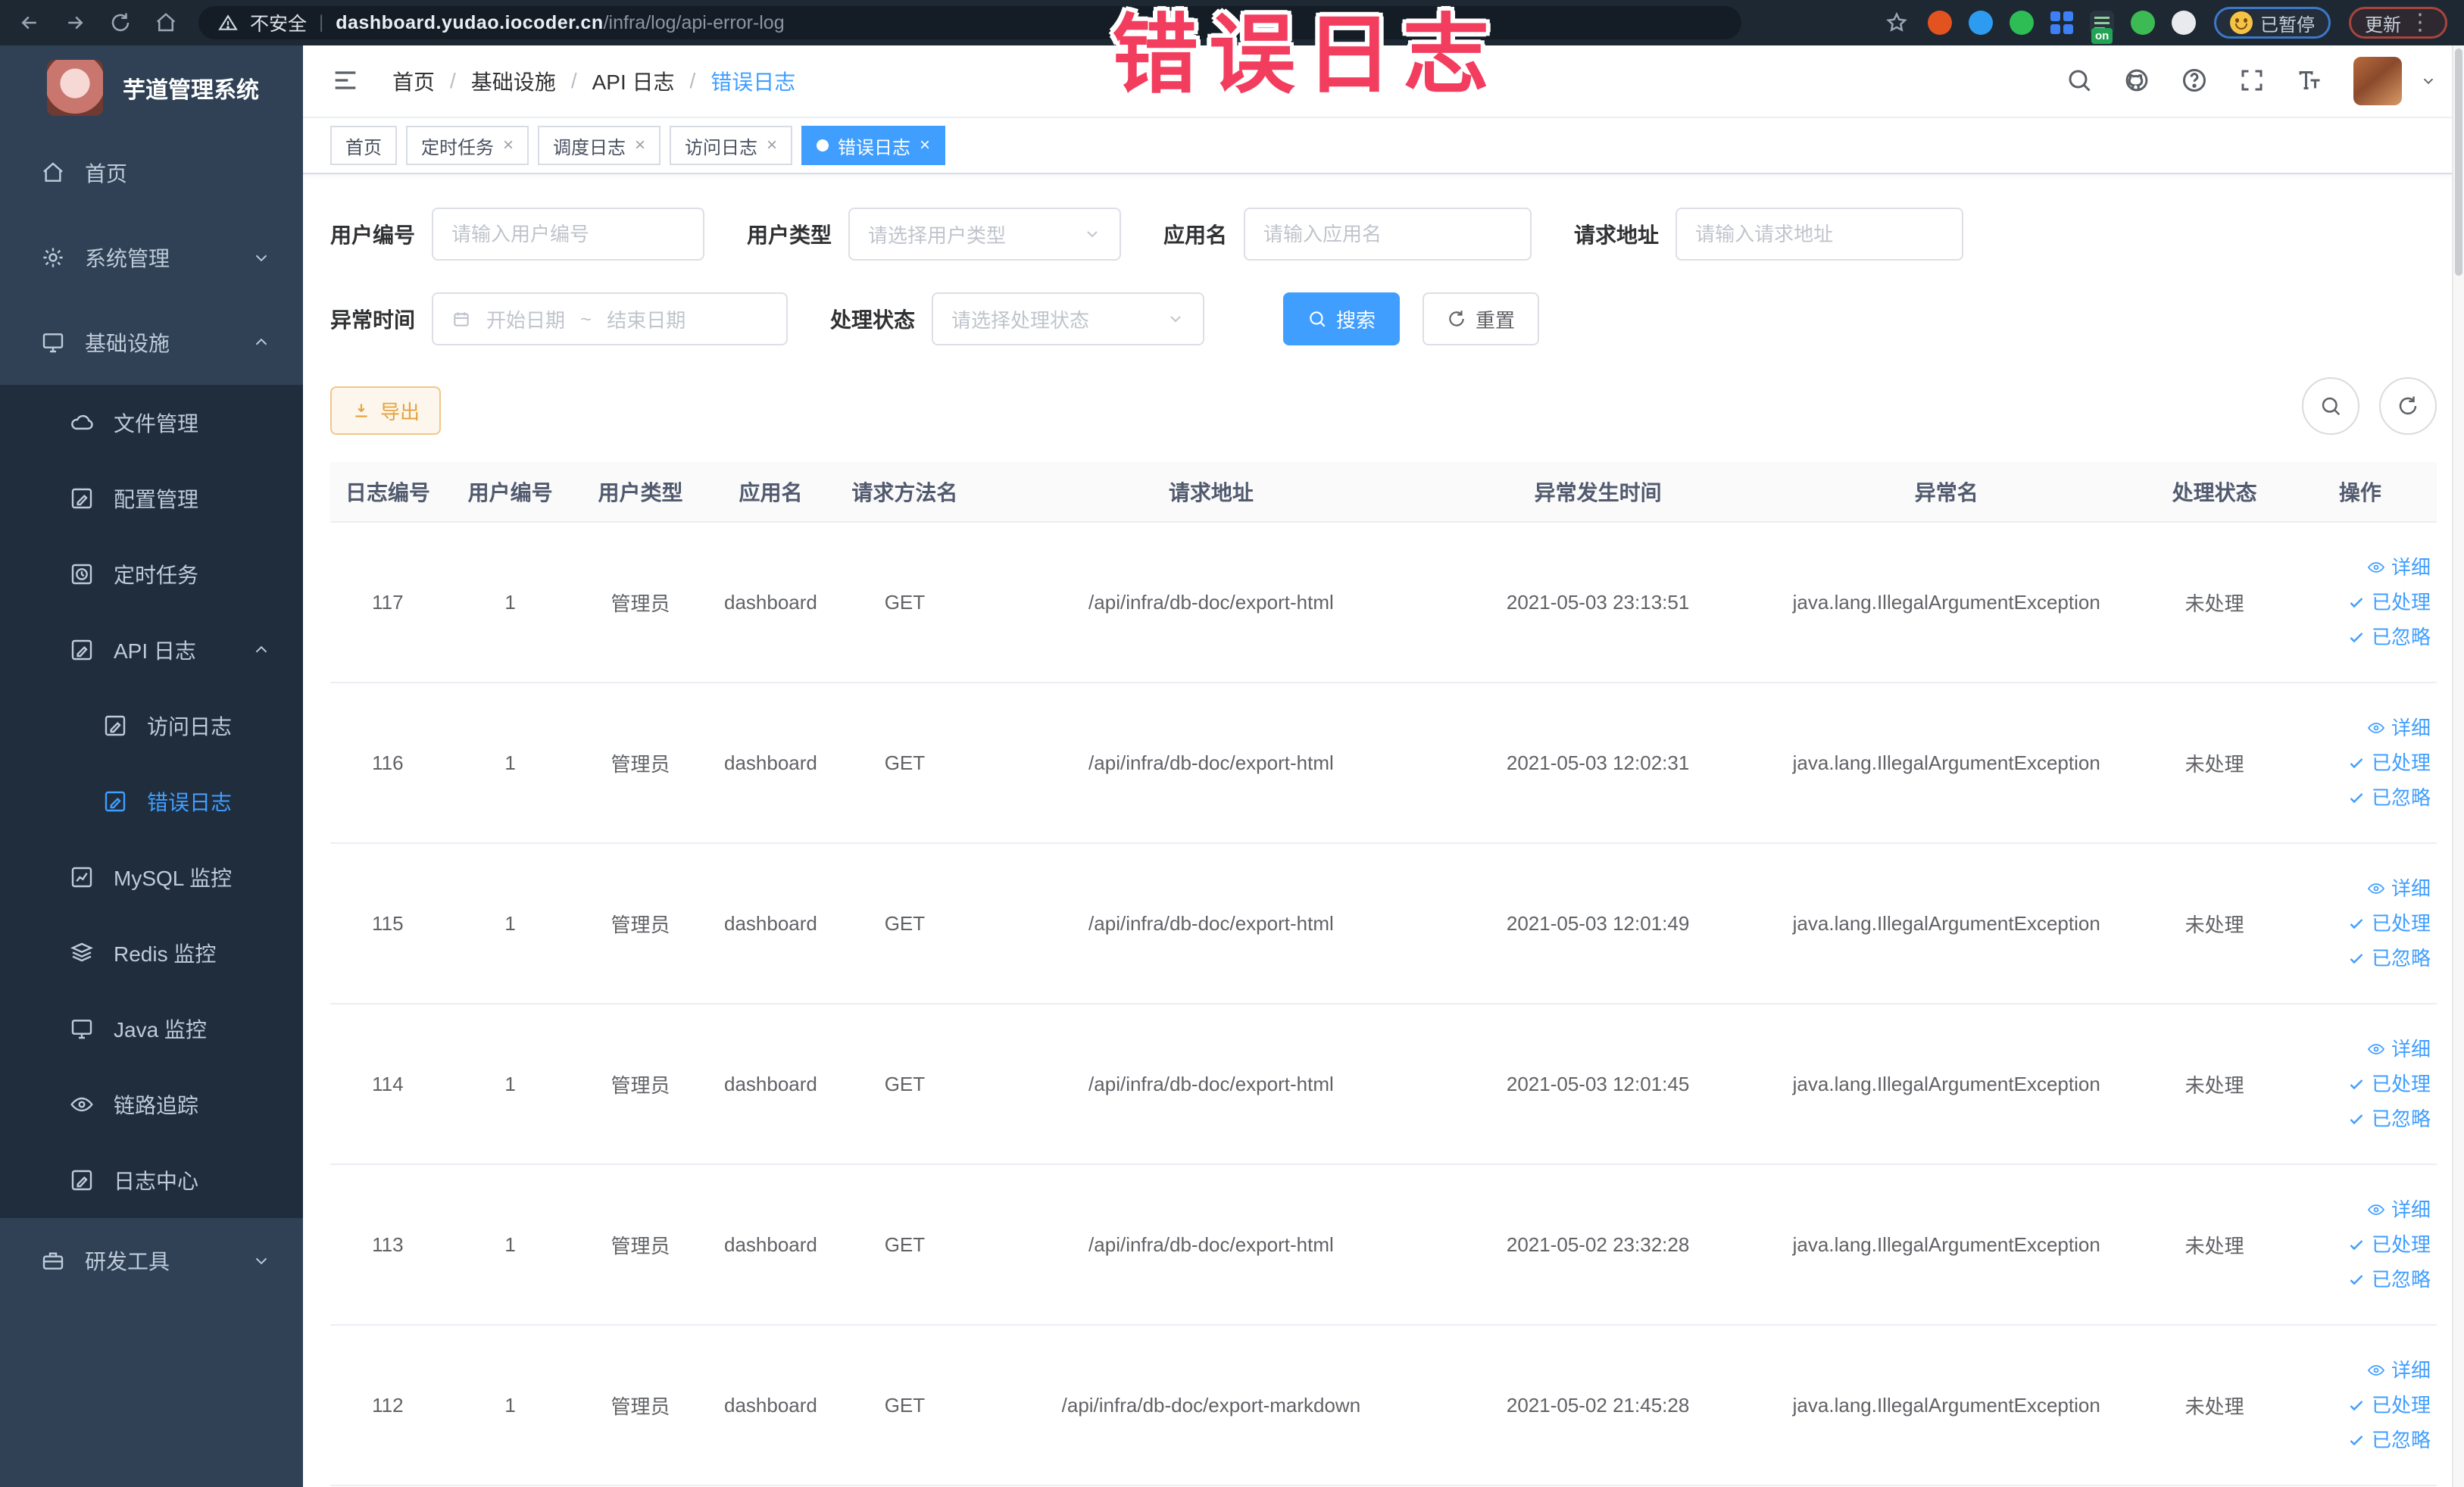 The height and width of the screenshot is (1487, 2464). What do you see at coordinates (2428, 81) in the screenshot?
I see `chevron-down-icon` at bounding box center [2428, 81].